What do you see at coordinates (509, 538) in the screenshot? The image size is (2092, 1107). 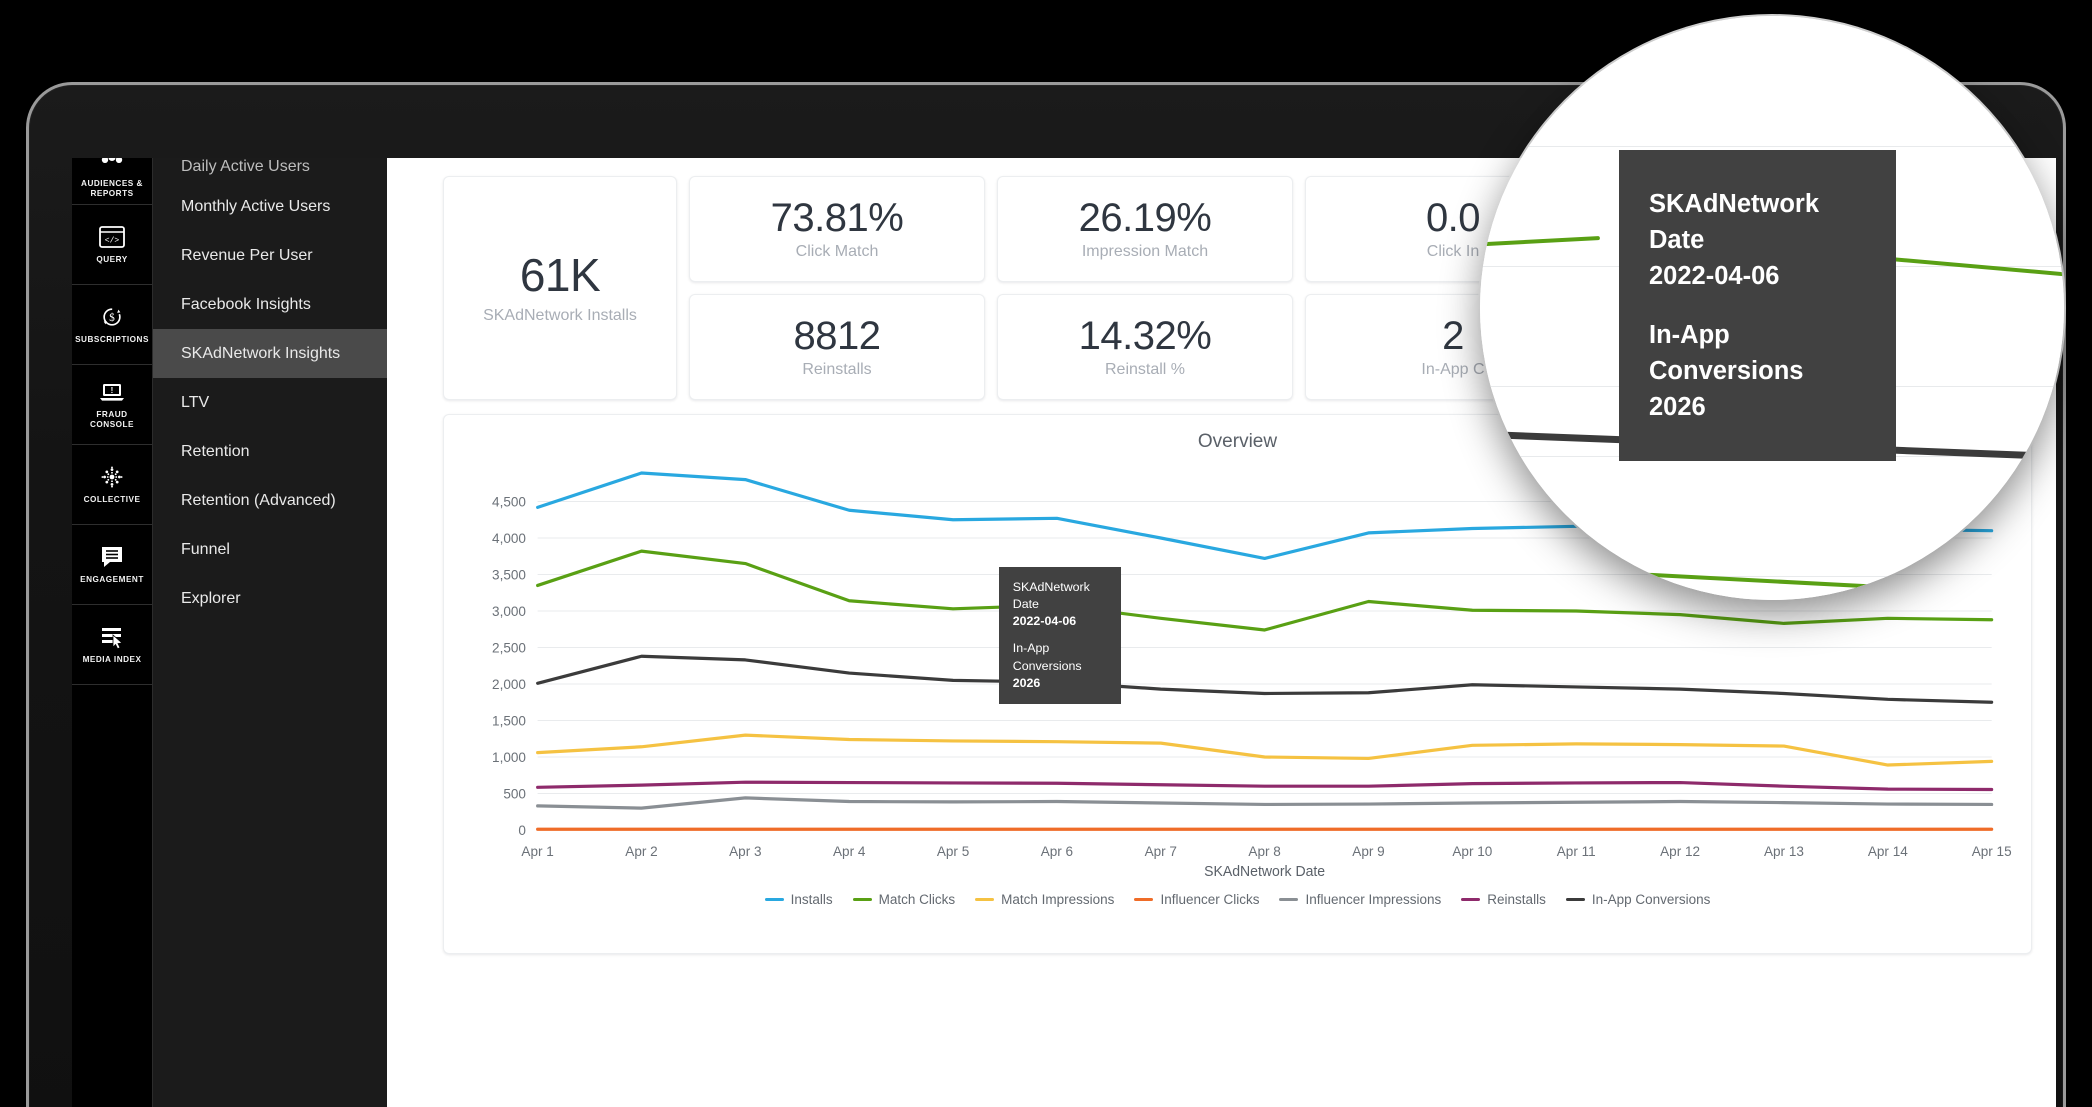 I see `y-axis-tick-label: 4,000` at bounding box center [509, 538].